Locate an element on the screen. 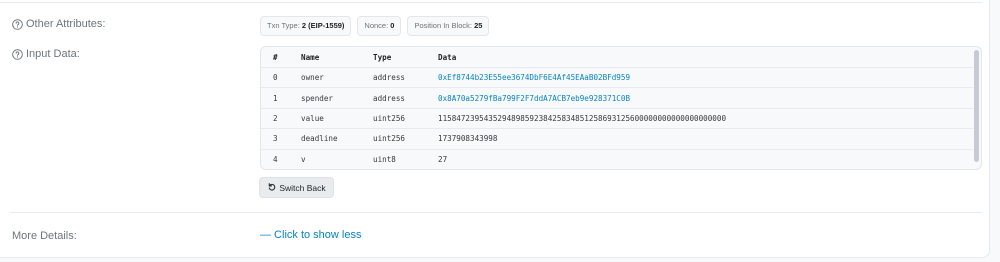 The height and width of the screenshot is (262, 1000). position-value: 25 is located at coordinates (478, 25).